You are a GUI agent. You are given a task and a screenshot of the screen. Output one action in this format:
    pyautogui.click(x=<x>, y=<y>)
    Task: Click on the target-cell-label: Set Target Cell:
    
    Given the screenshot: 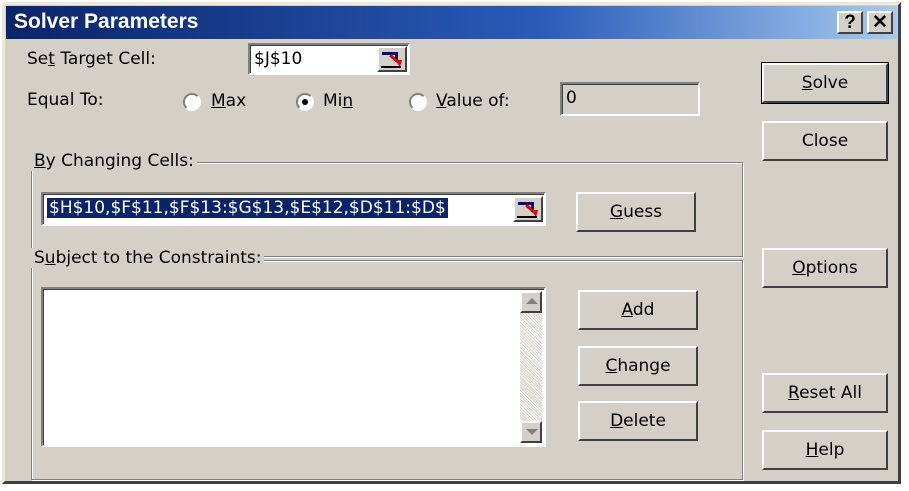 What is the action you would take?
    pyautogui.click(x=91, y=59)
    